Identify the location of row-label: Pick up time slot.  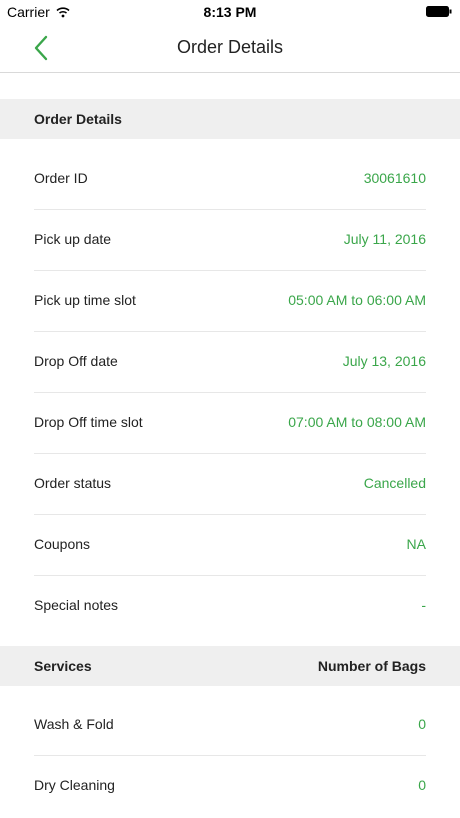
(85, 300).